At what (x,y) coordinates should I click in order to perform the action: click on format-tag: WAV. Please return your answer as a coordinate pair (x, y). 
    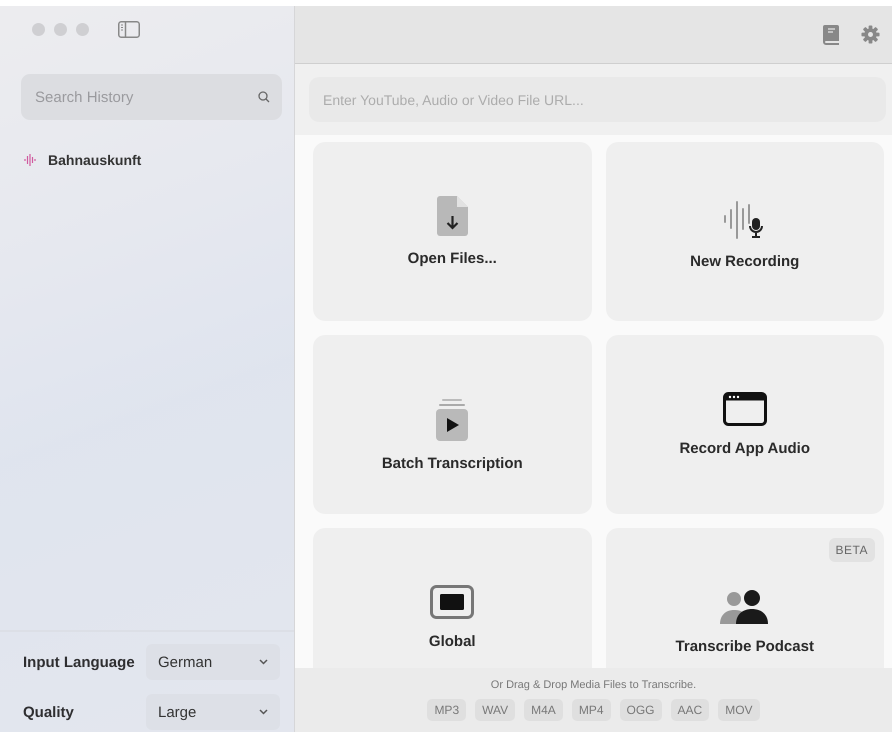
    Looking at the image, I should click on (495, 710).